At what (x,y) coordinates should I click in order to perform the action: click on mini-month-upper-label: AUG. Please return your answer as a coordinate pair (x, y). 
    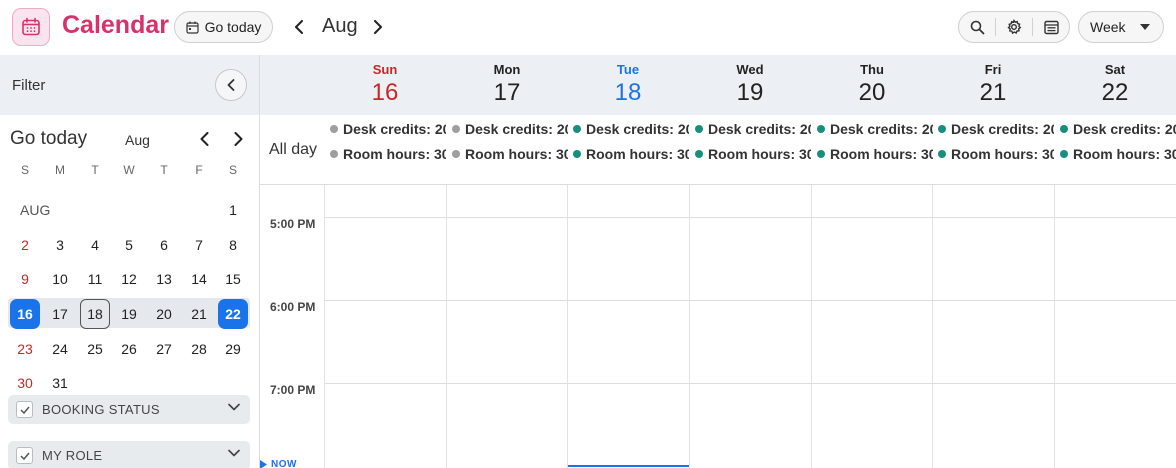
    Looking at the image, I should click on (35, 210).